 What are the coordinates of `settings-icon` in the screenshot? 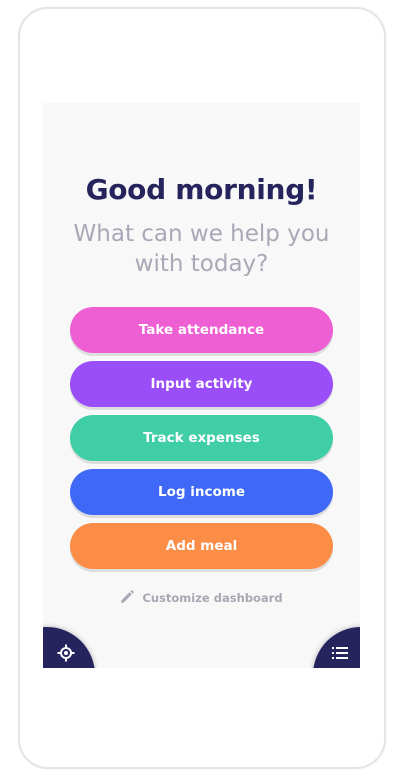 It's located at (66, 653).